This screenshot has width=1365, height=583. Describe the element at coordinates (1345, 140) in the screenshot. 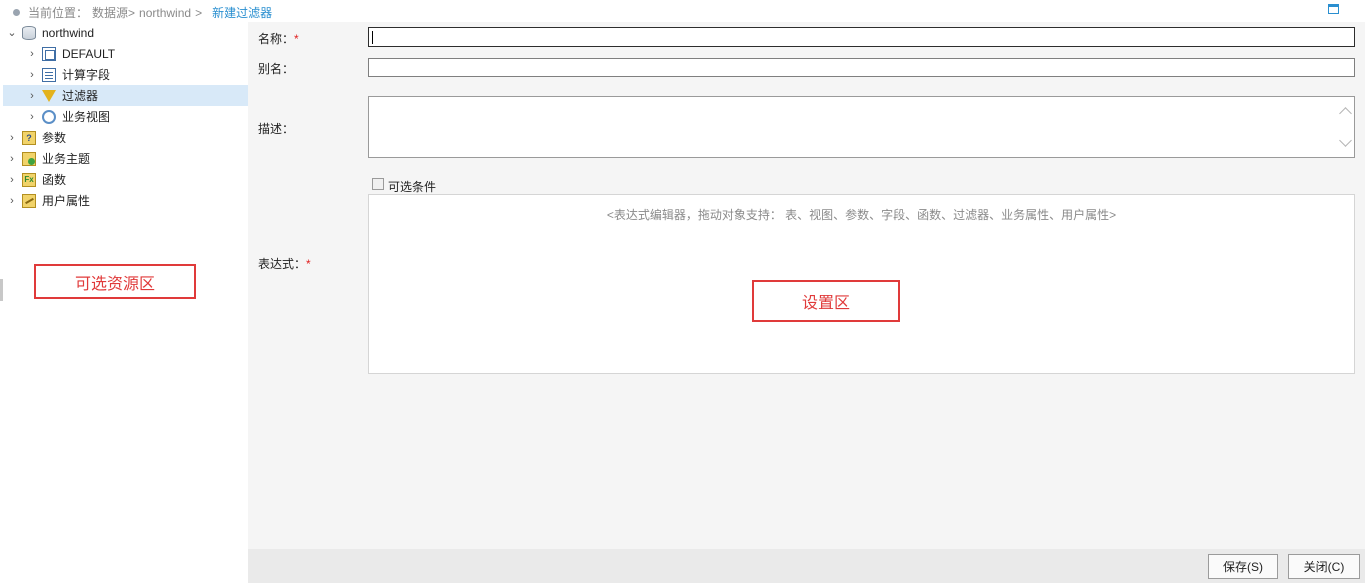

I see `scroll-down-icon` at that location.